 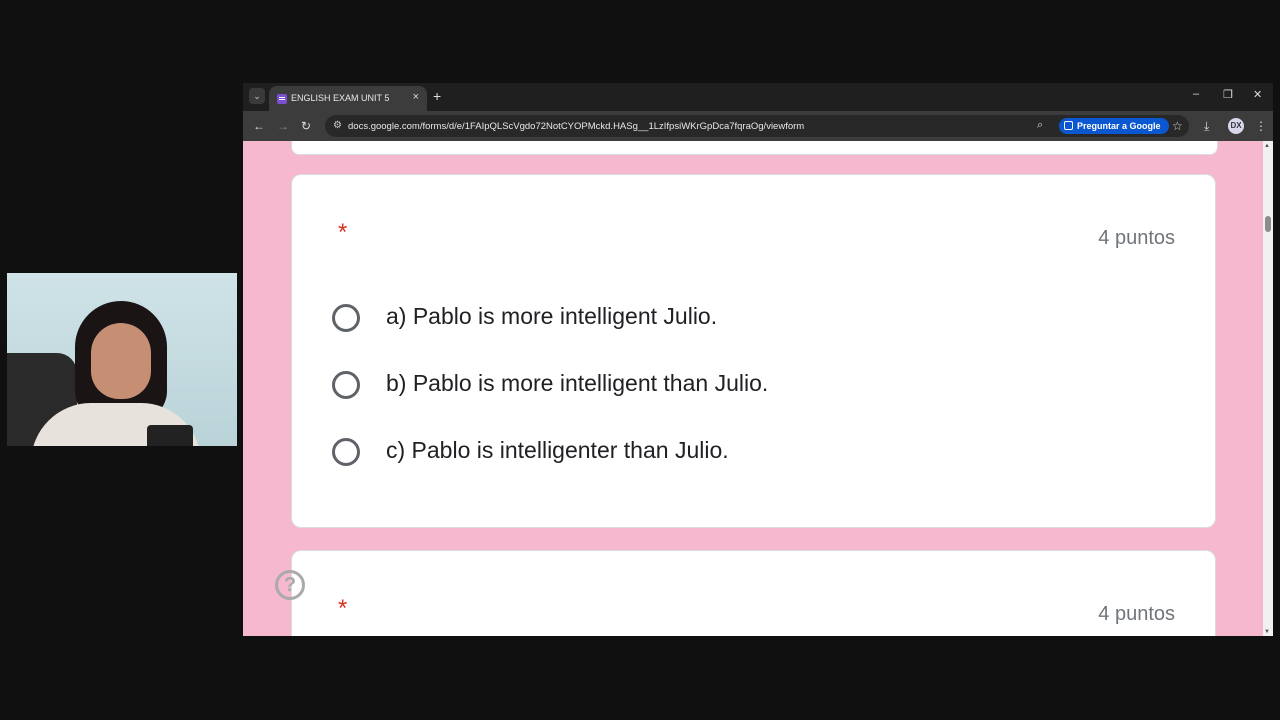 I want to click on restore-icon: ❐, so click(x=1228, y=94).